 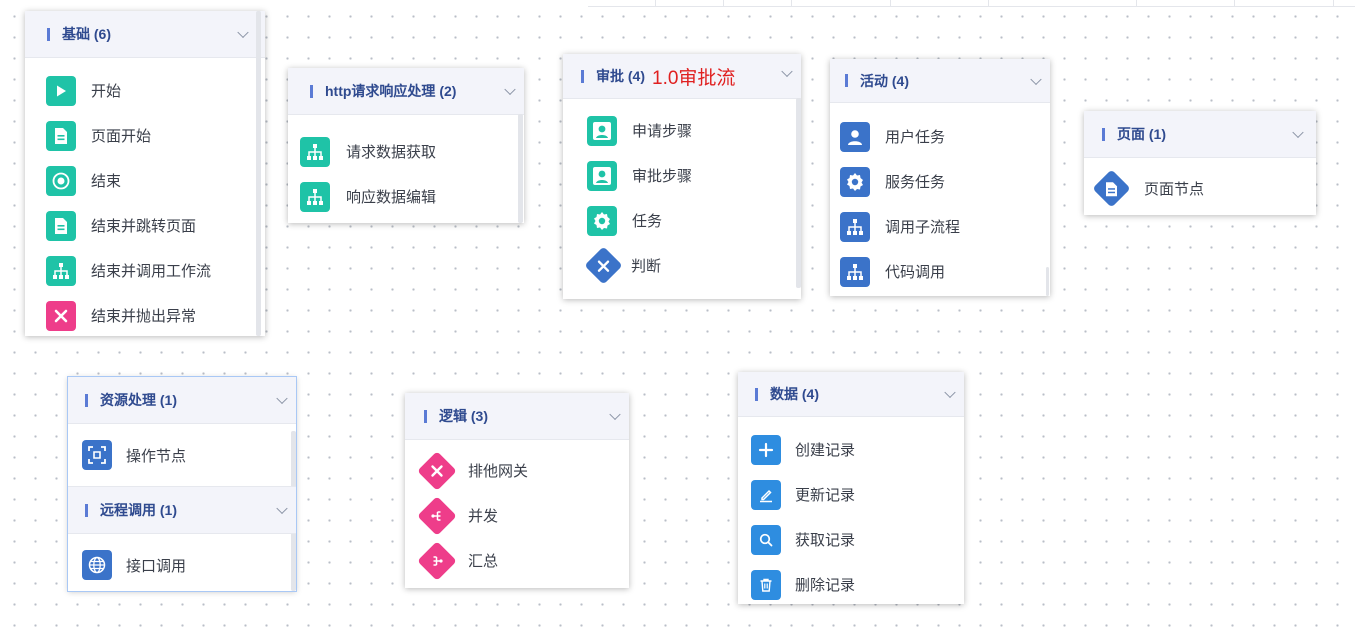 What do you see at coordinates (766, 539) in the screenshot?
I see `search-icon` at bounding box center [766, 539].